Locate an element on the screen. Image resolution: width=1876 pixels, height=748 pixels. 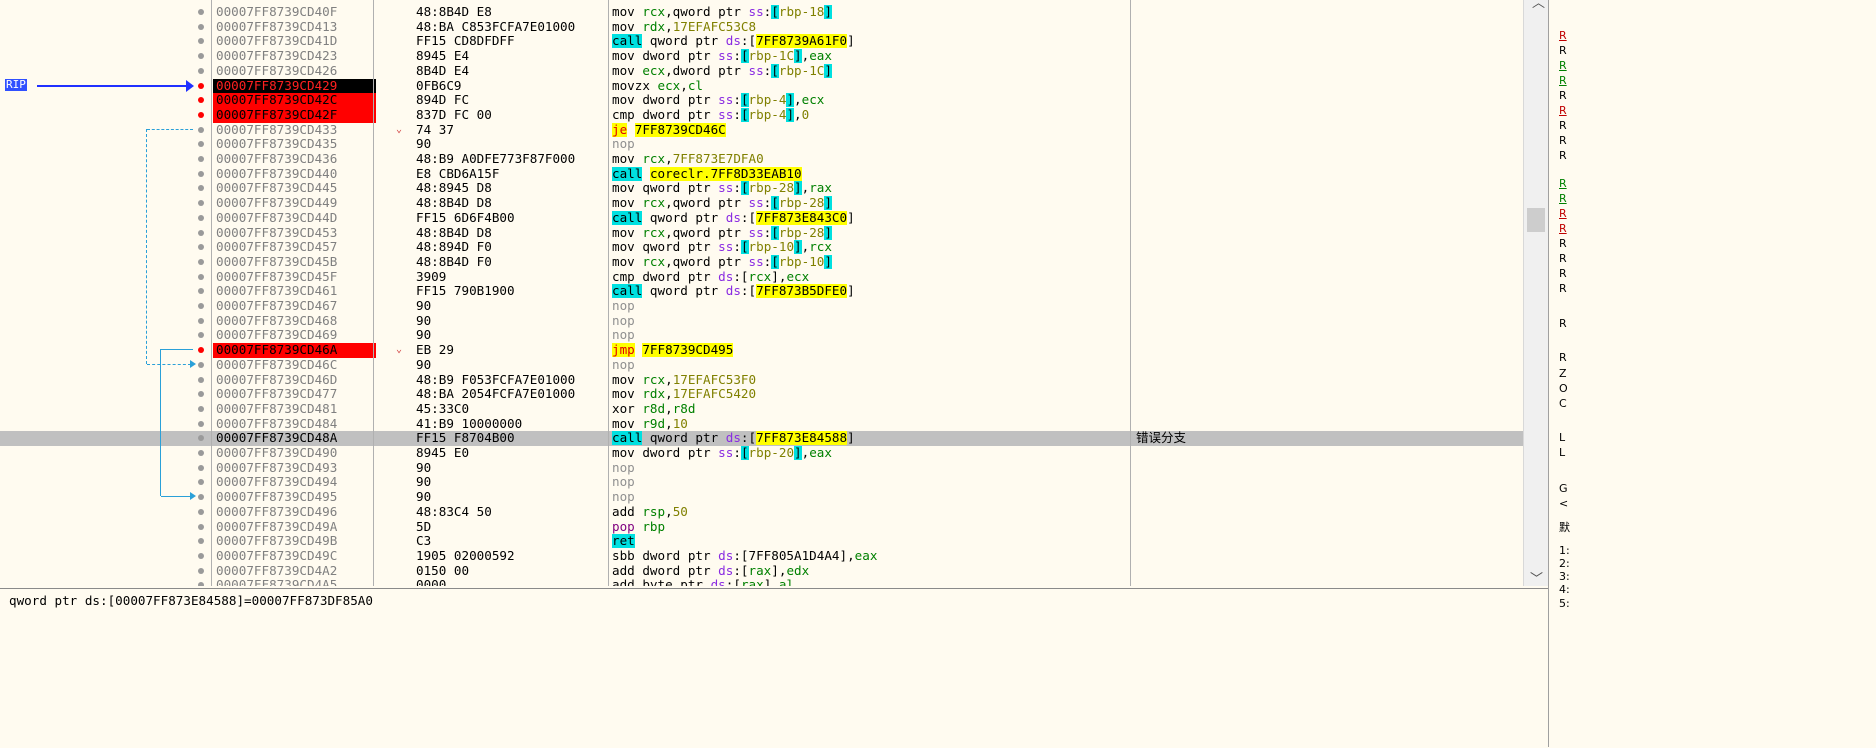
address-cell: 00007FF8739CD481 is located at coordinates (294, 409).